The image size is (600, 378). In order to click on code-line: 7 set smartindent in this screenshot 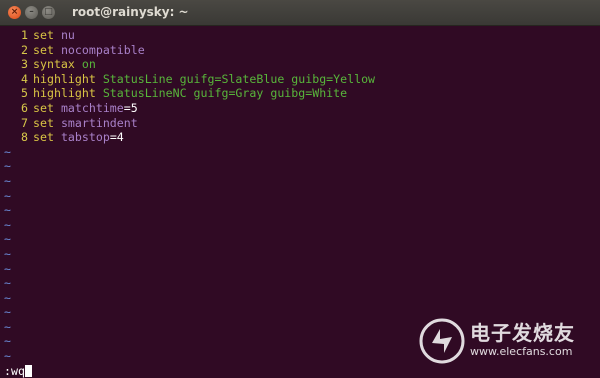, I will do `click(302, 123)`.